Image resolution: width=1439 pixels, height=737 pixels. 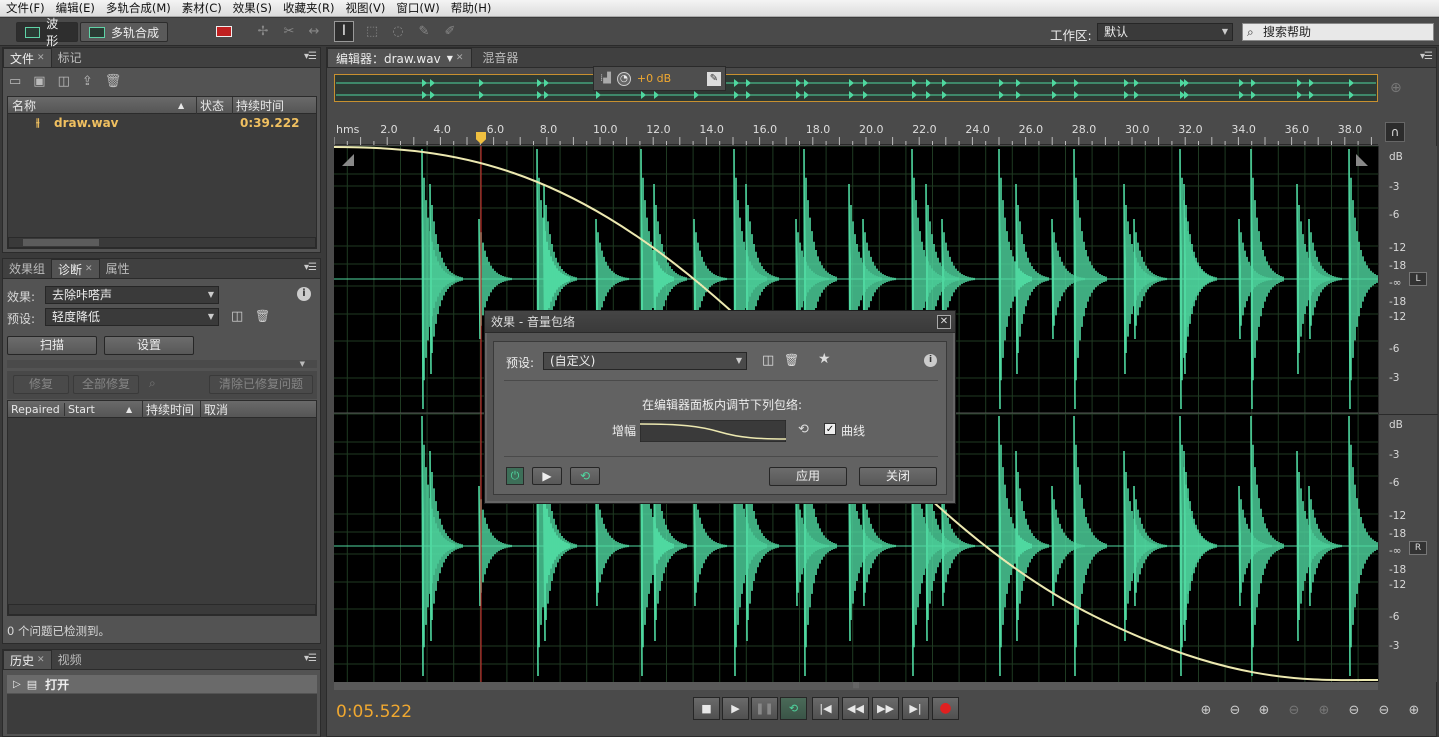 What do you see at coordinates (124, 32) in the screenshot?
I see `multitrack-view-button: 多轨合成` at bounding box center [124, 32].